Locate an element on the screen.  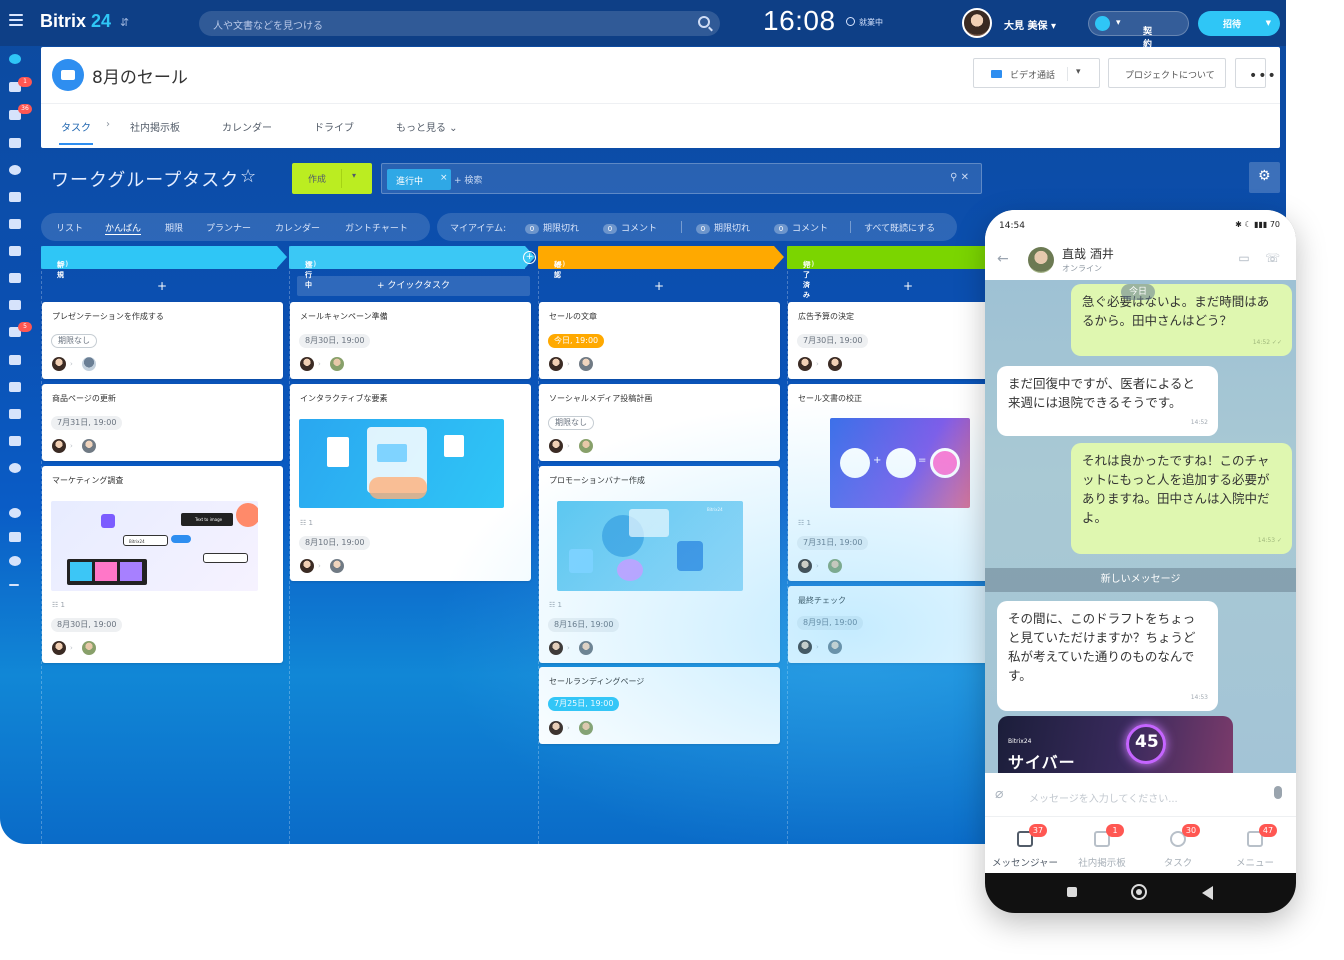
column-header: 進行中 (2) is located at coordinates (412, 267).